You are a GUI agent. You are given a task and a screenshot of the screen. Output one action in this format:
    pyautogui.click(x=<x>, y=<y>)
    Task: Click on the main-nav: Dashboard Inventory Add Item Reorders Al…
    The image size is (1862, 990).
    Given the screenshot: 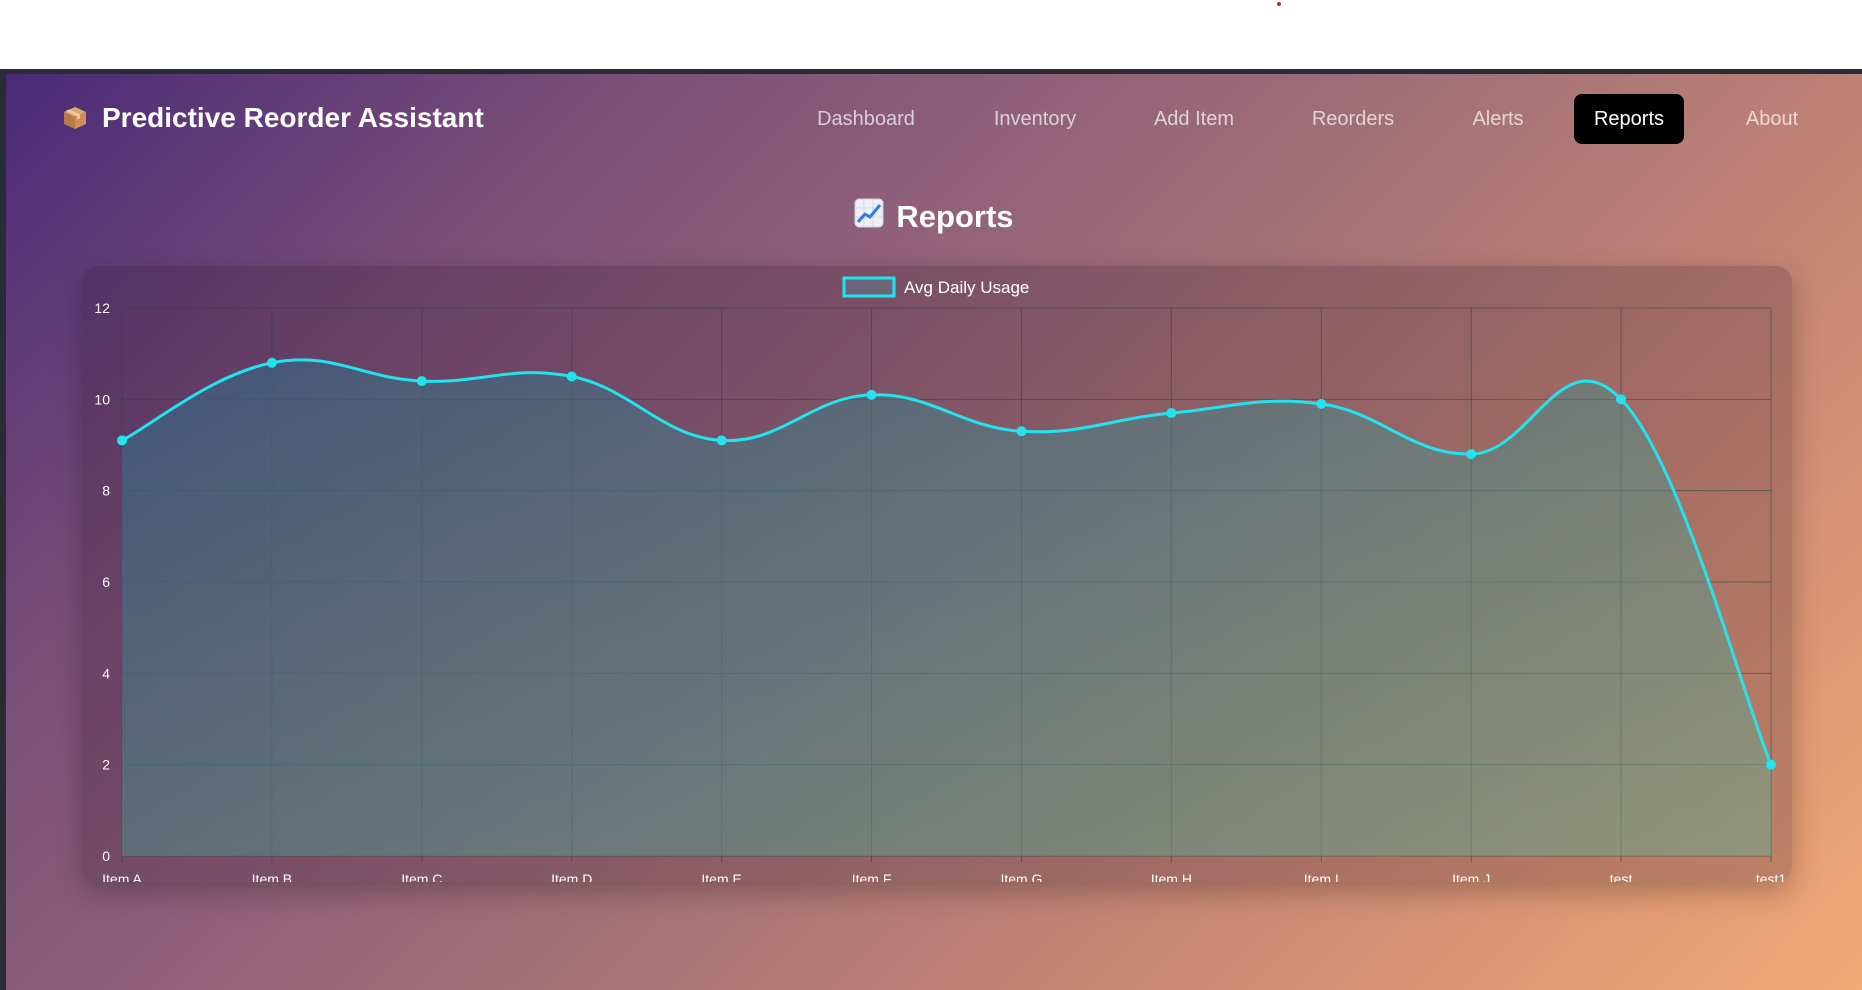 What is the action you would take?
    pyautogui.click(x=934, y=119)
    